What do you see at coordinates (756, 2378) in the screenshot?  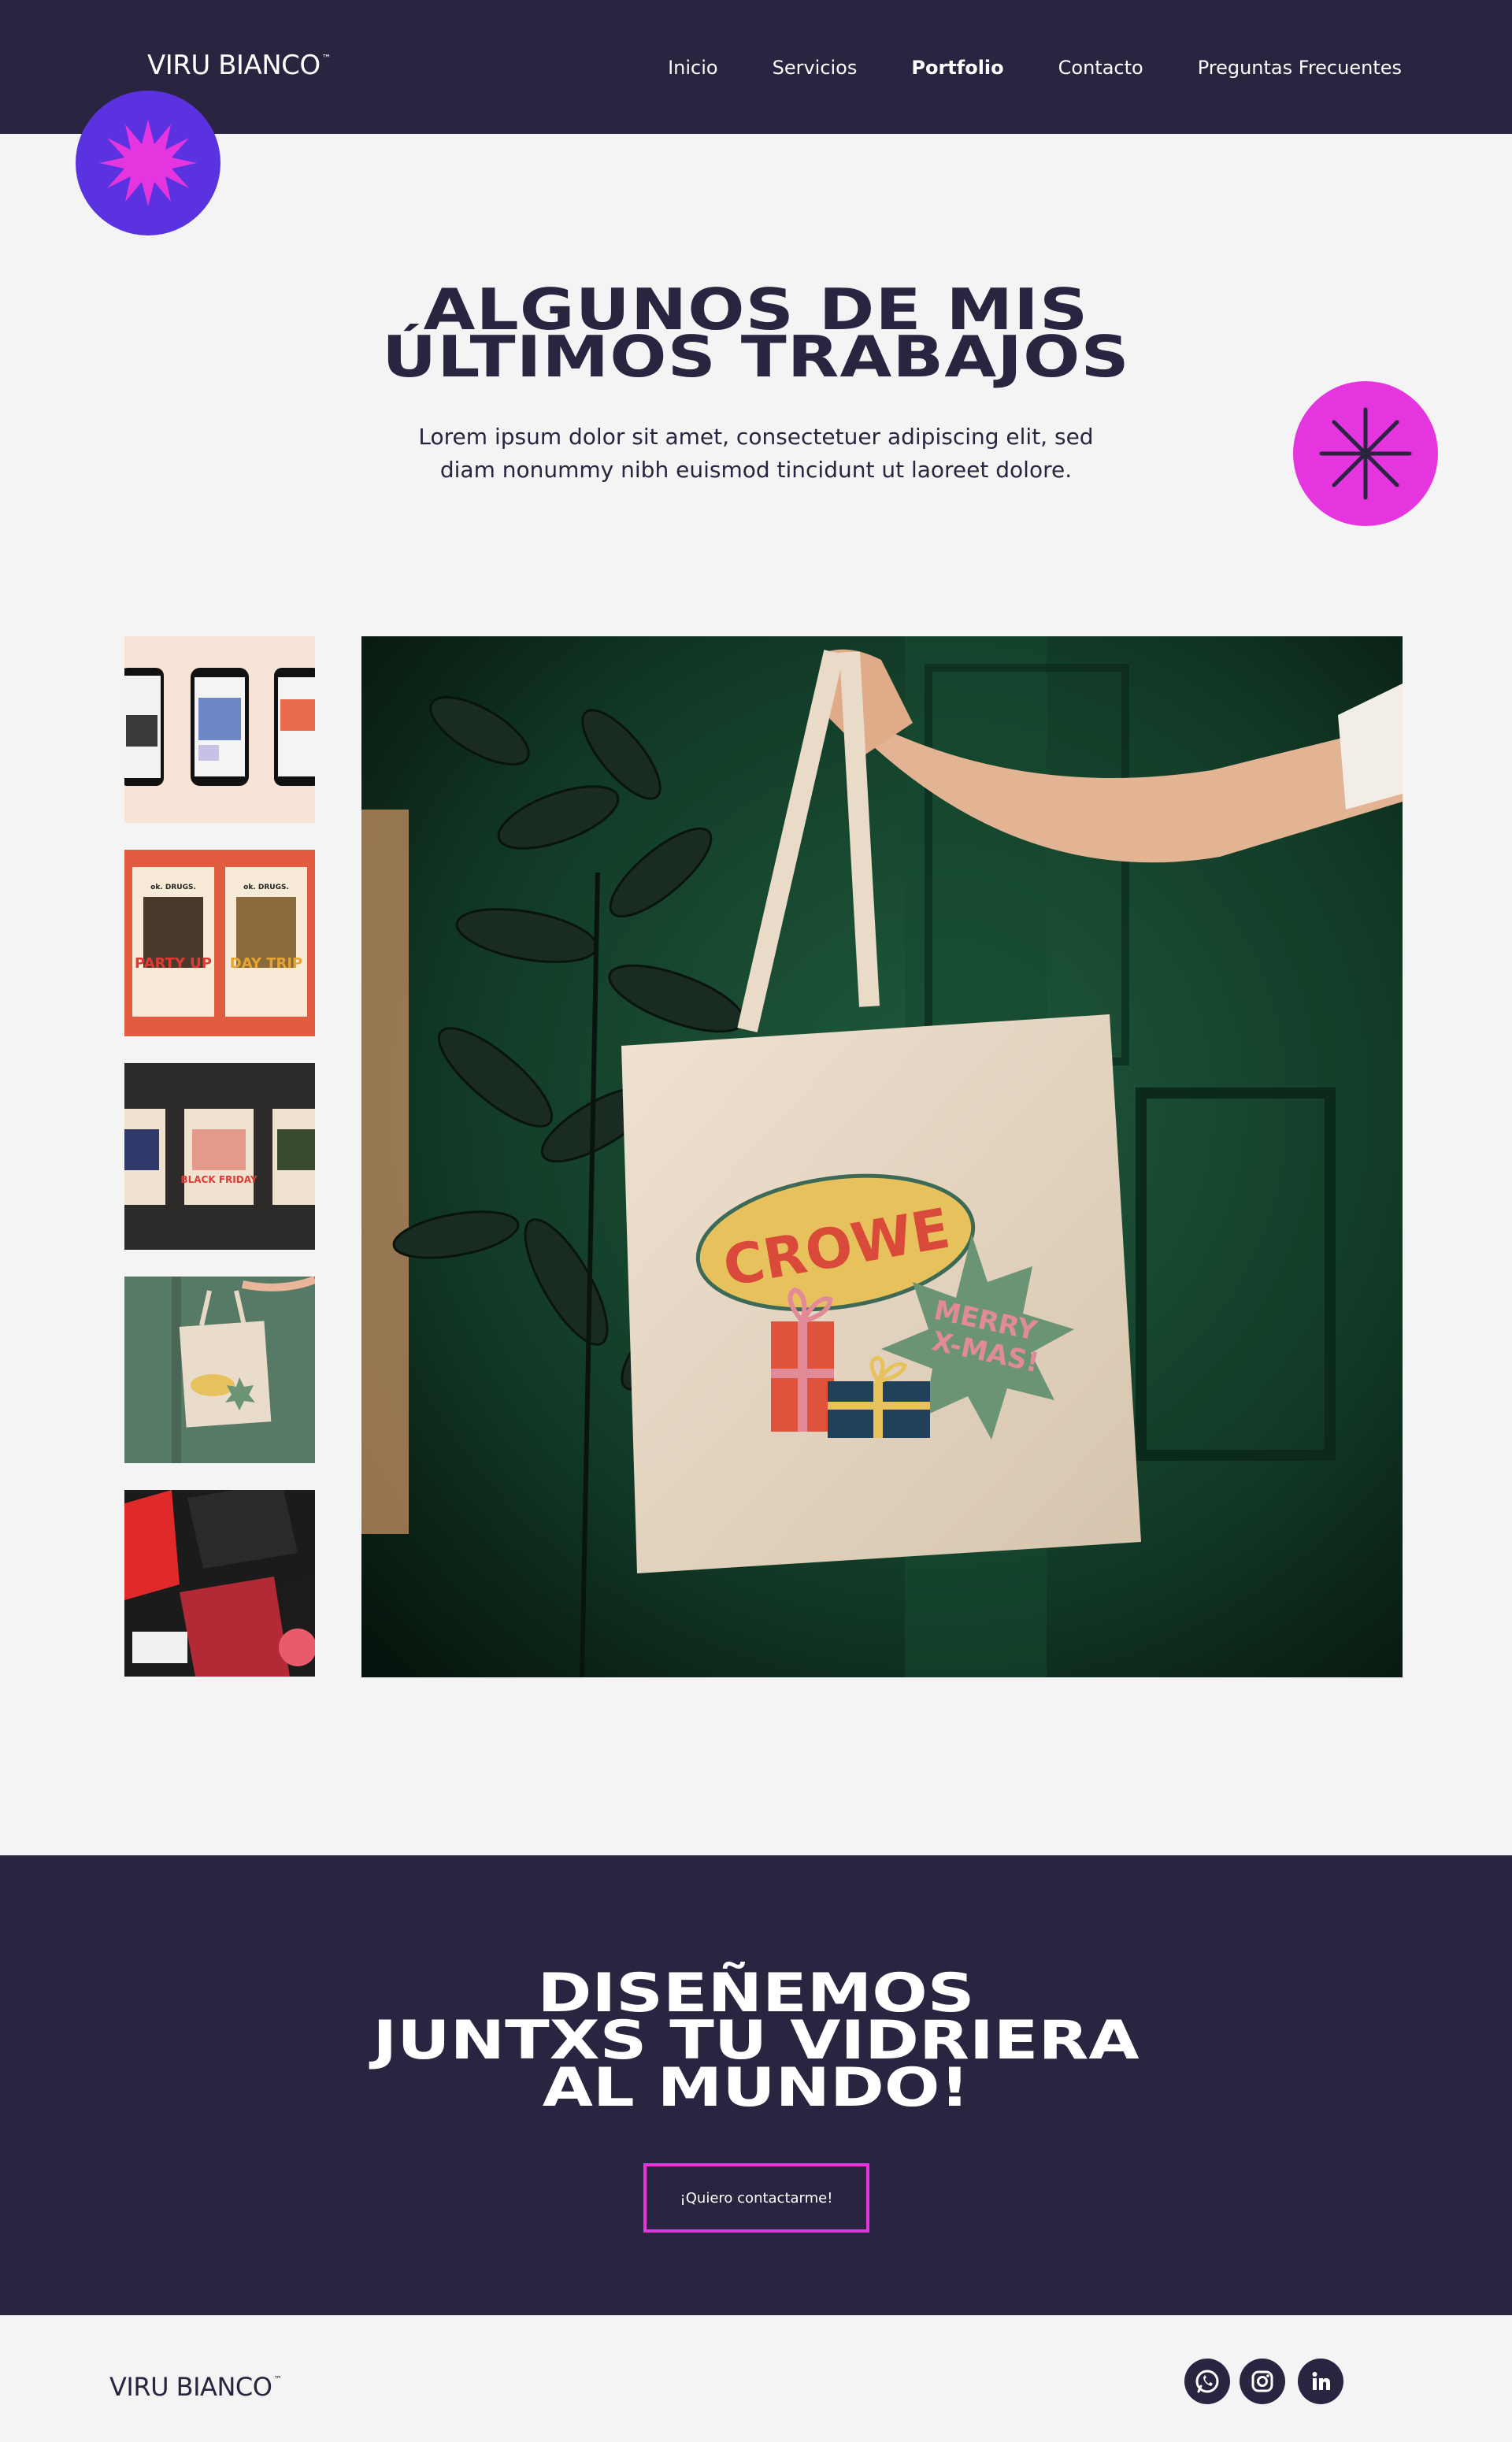 I see `site-footer: VIRU BIANCO ™` at bounding box center [756, 2378].